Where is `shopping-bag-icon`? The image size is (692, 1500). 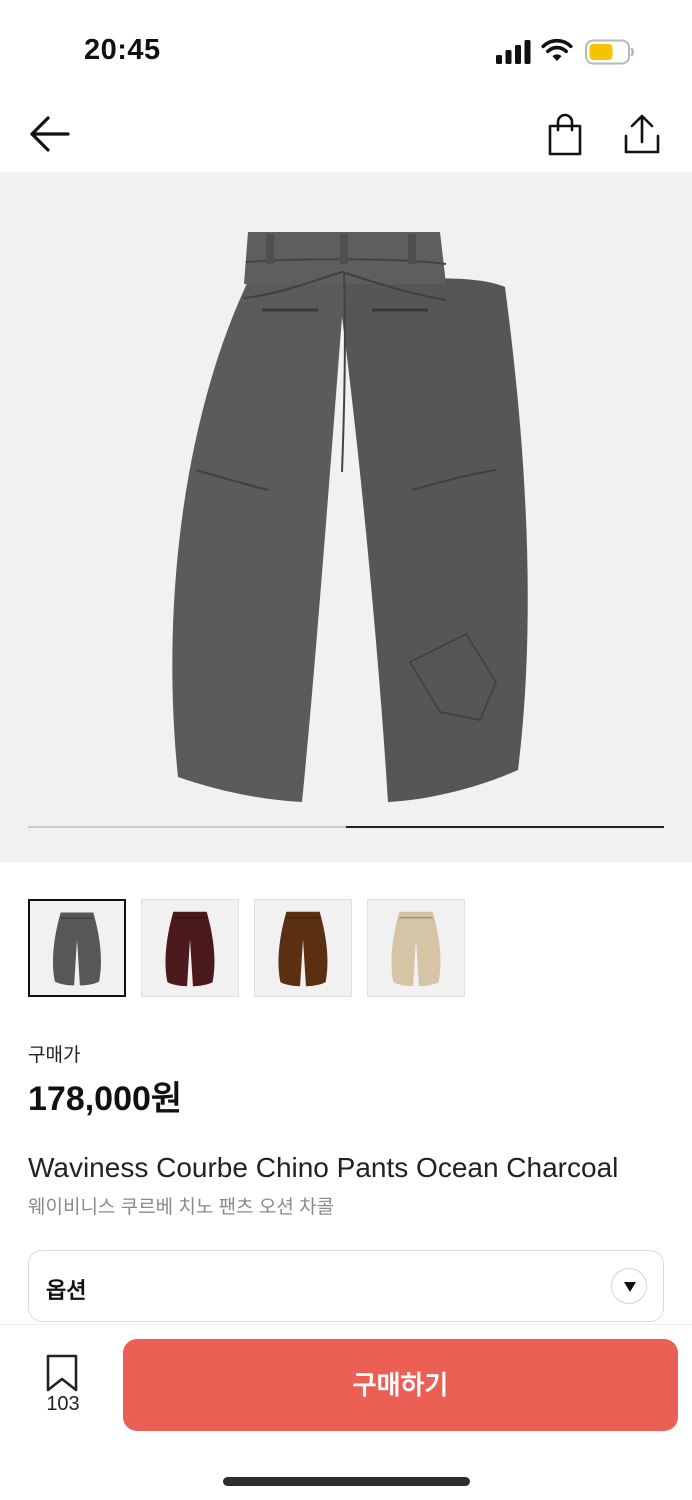 shopping-bag-icon is located at coordinates (565, 134).